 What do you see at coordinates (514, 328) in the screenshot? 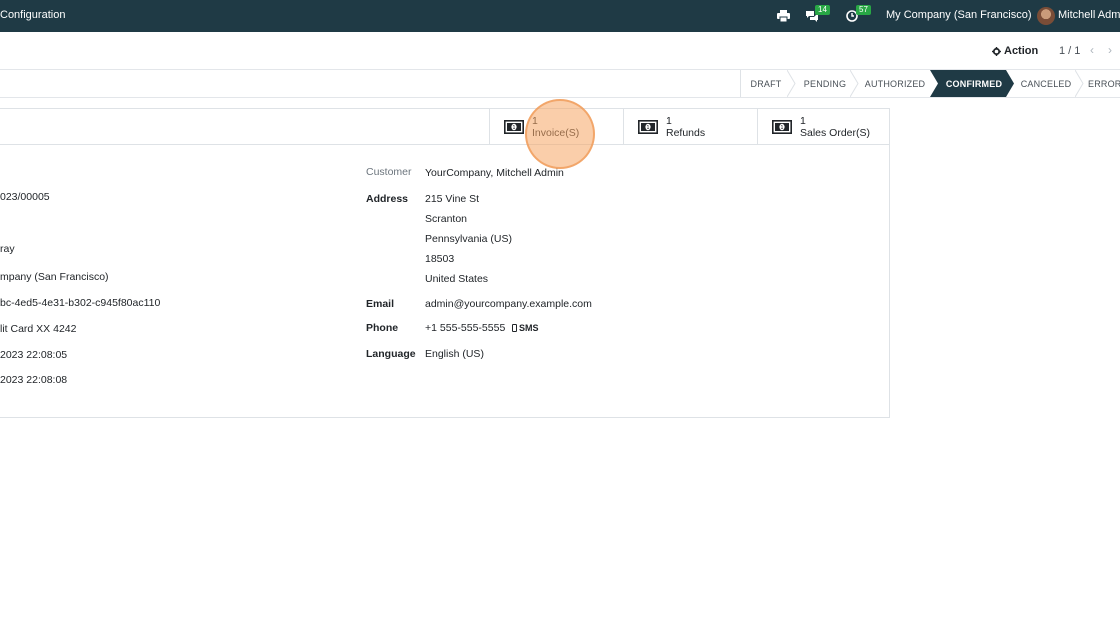
I see `mobile-phone-icon` at bounding box center [514, 328].